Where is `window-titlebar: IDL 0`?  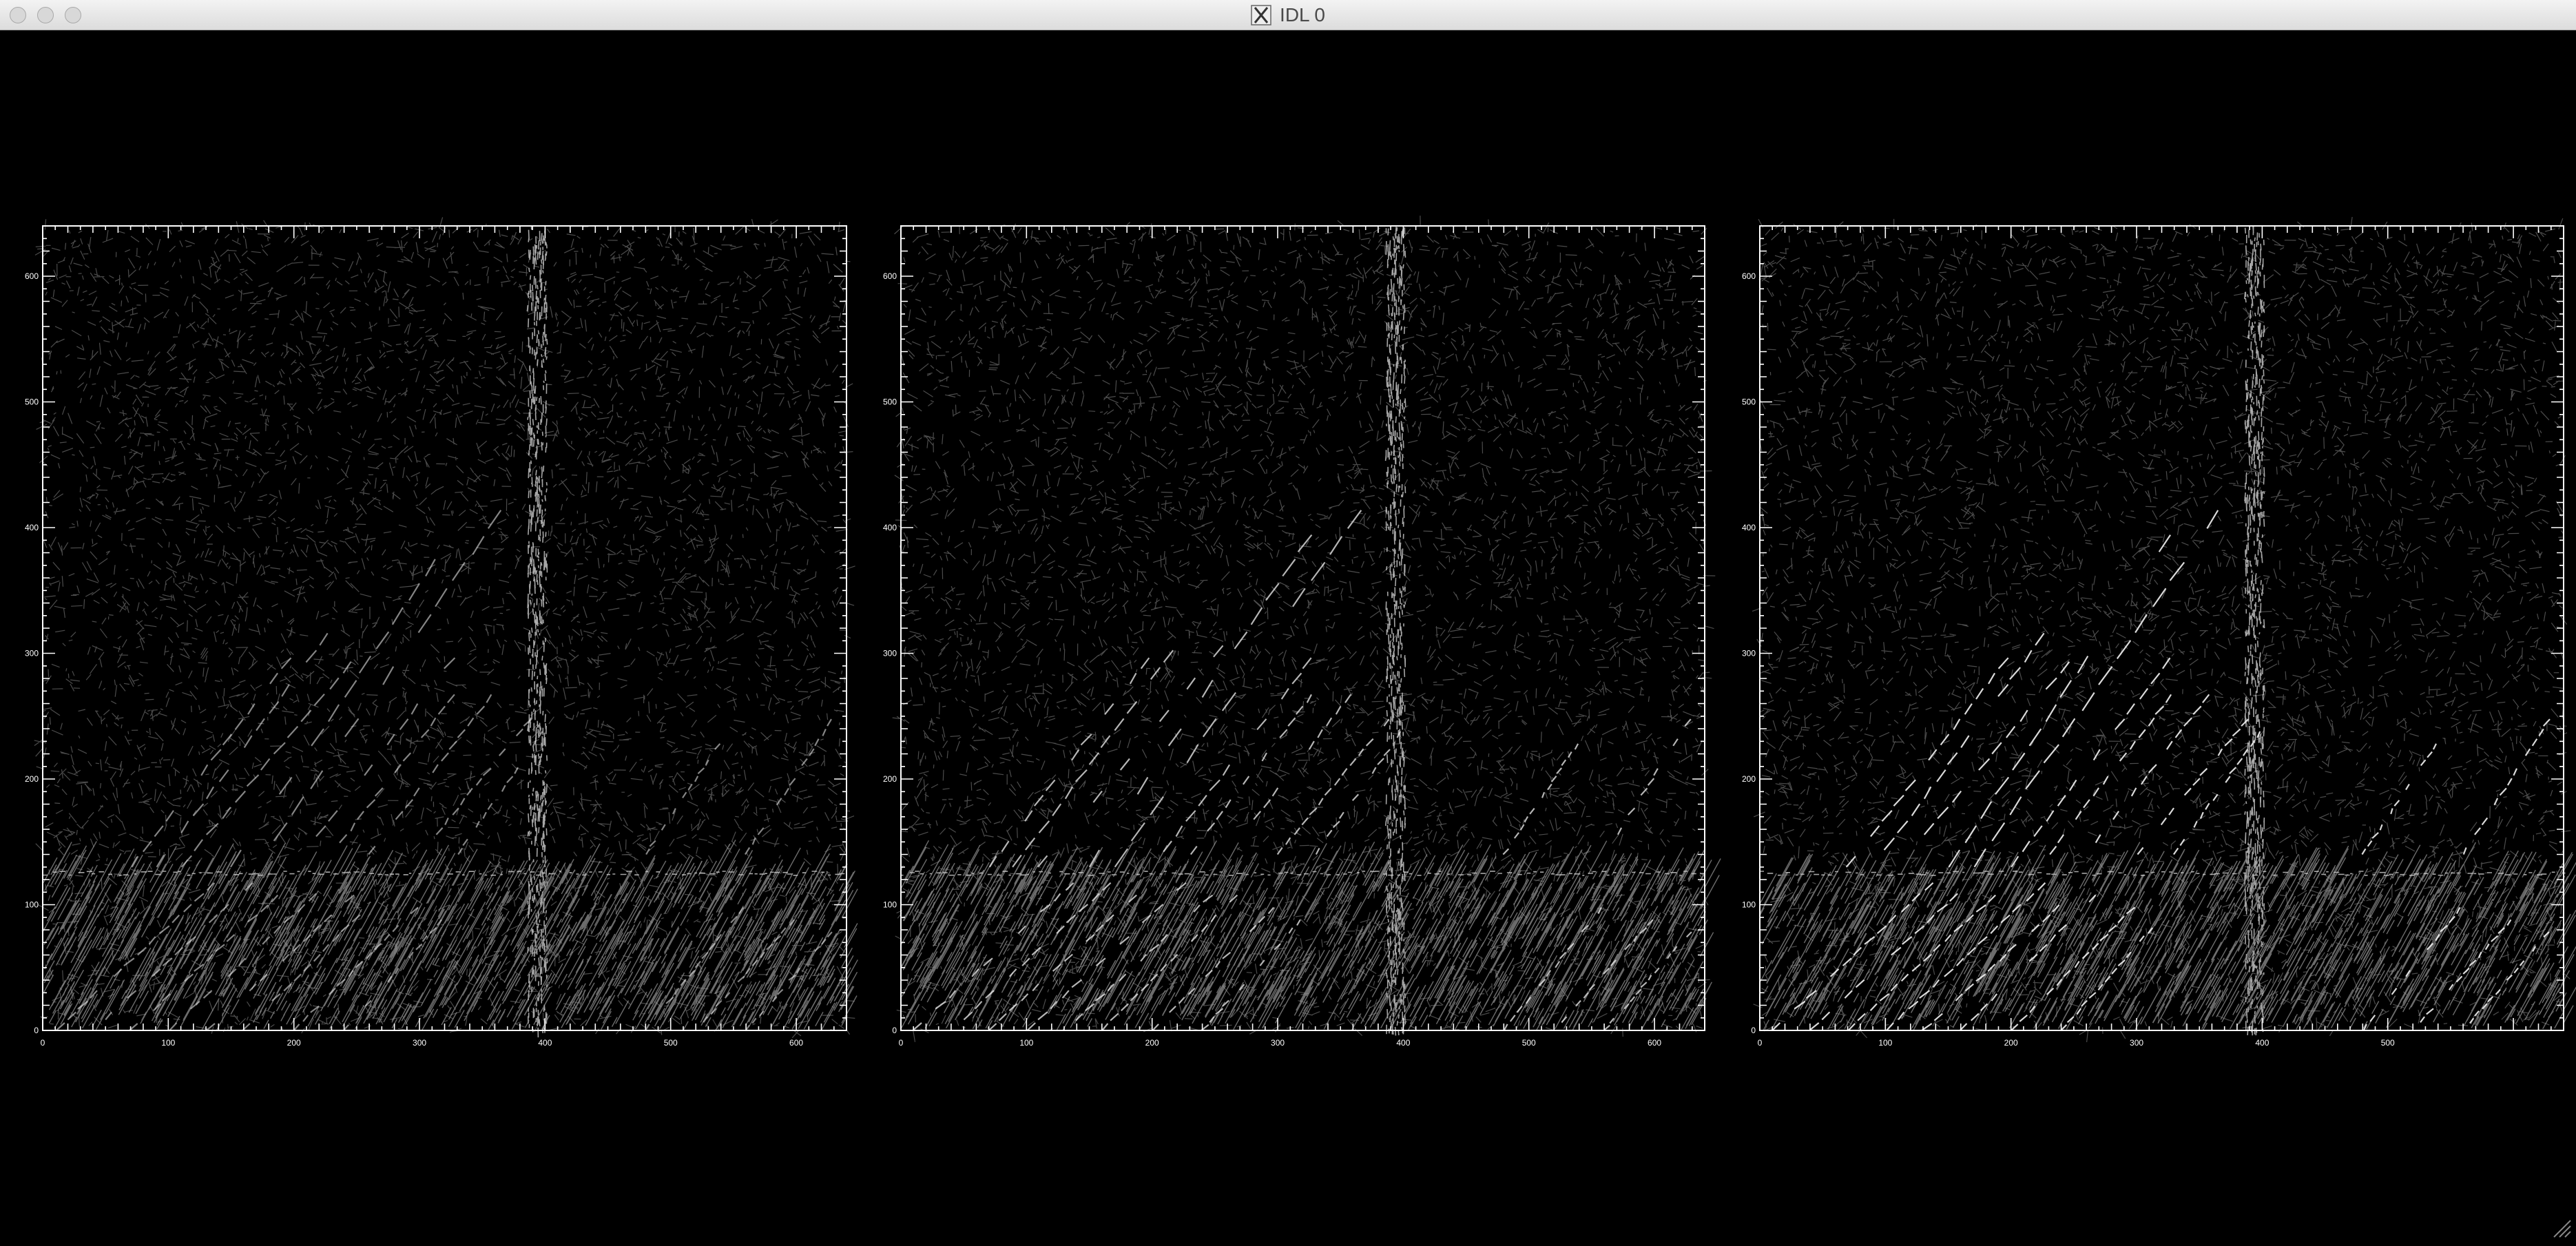
window-titlebar: IDL 0 is located at coordinates (1288, 15).